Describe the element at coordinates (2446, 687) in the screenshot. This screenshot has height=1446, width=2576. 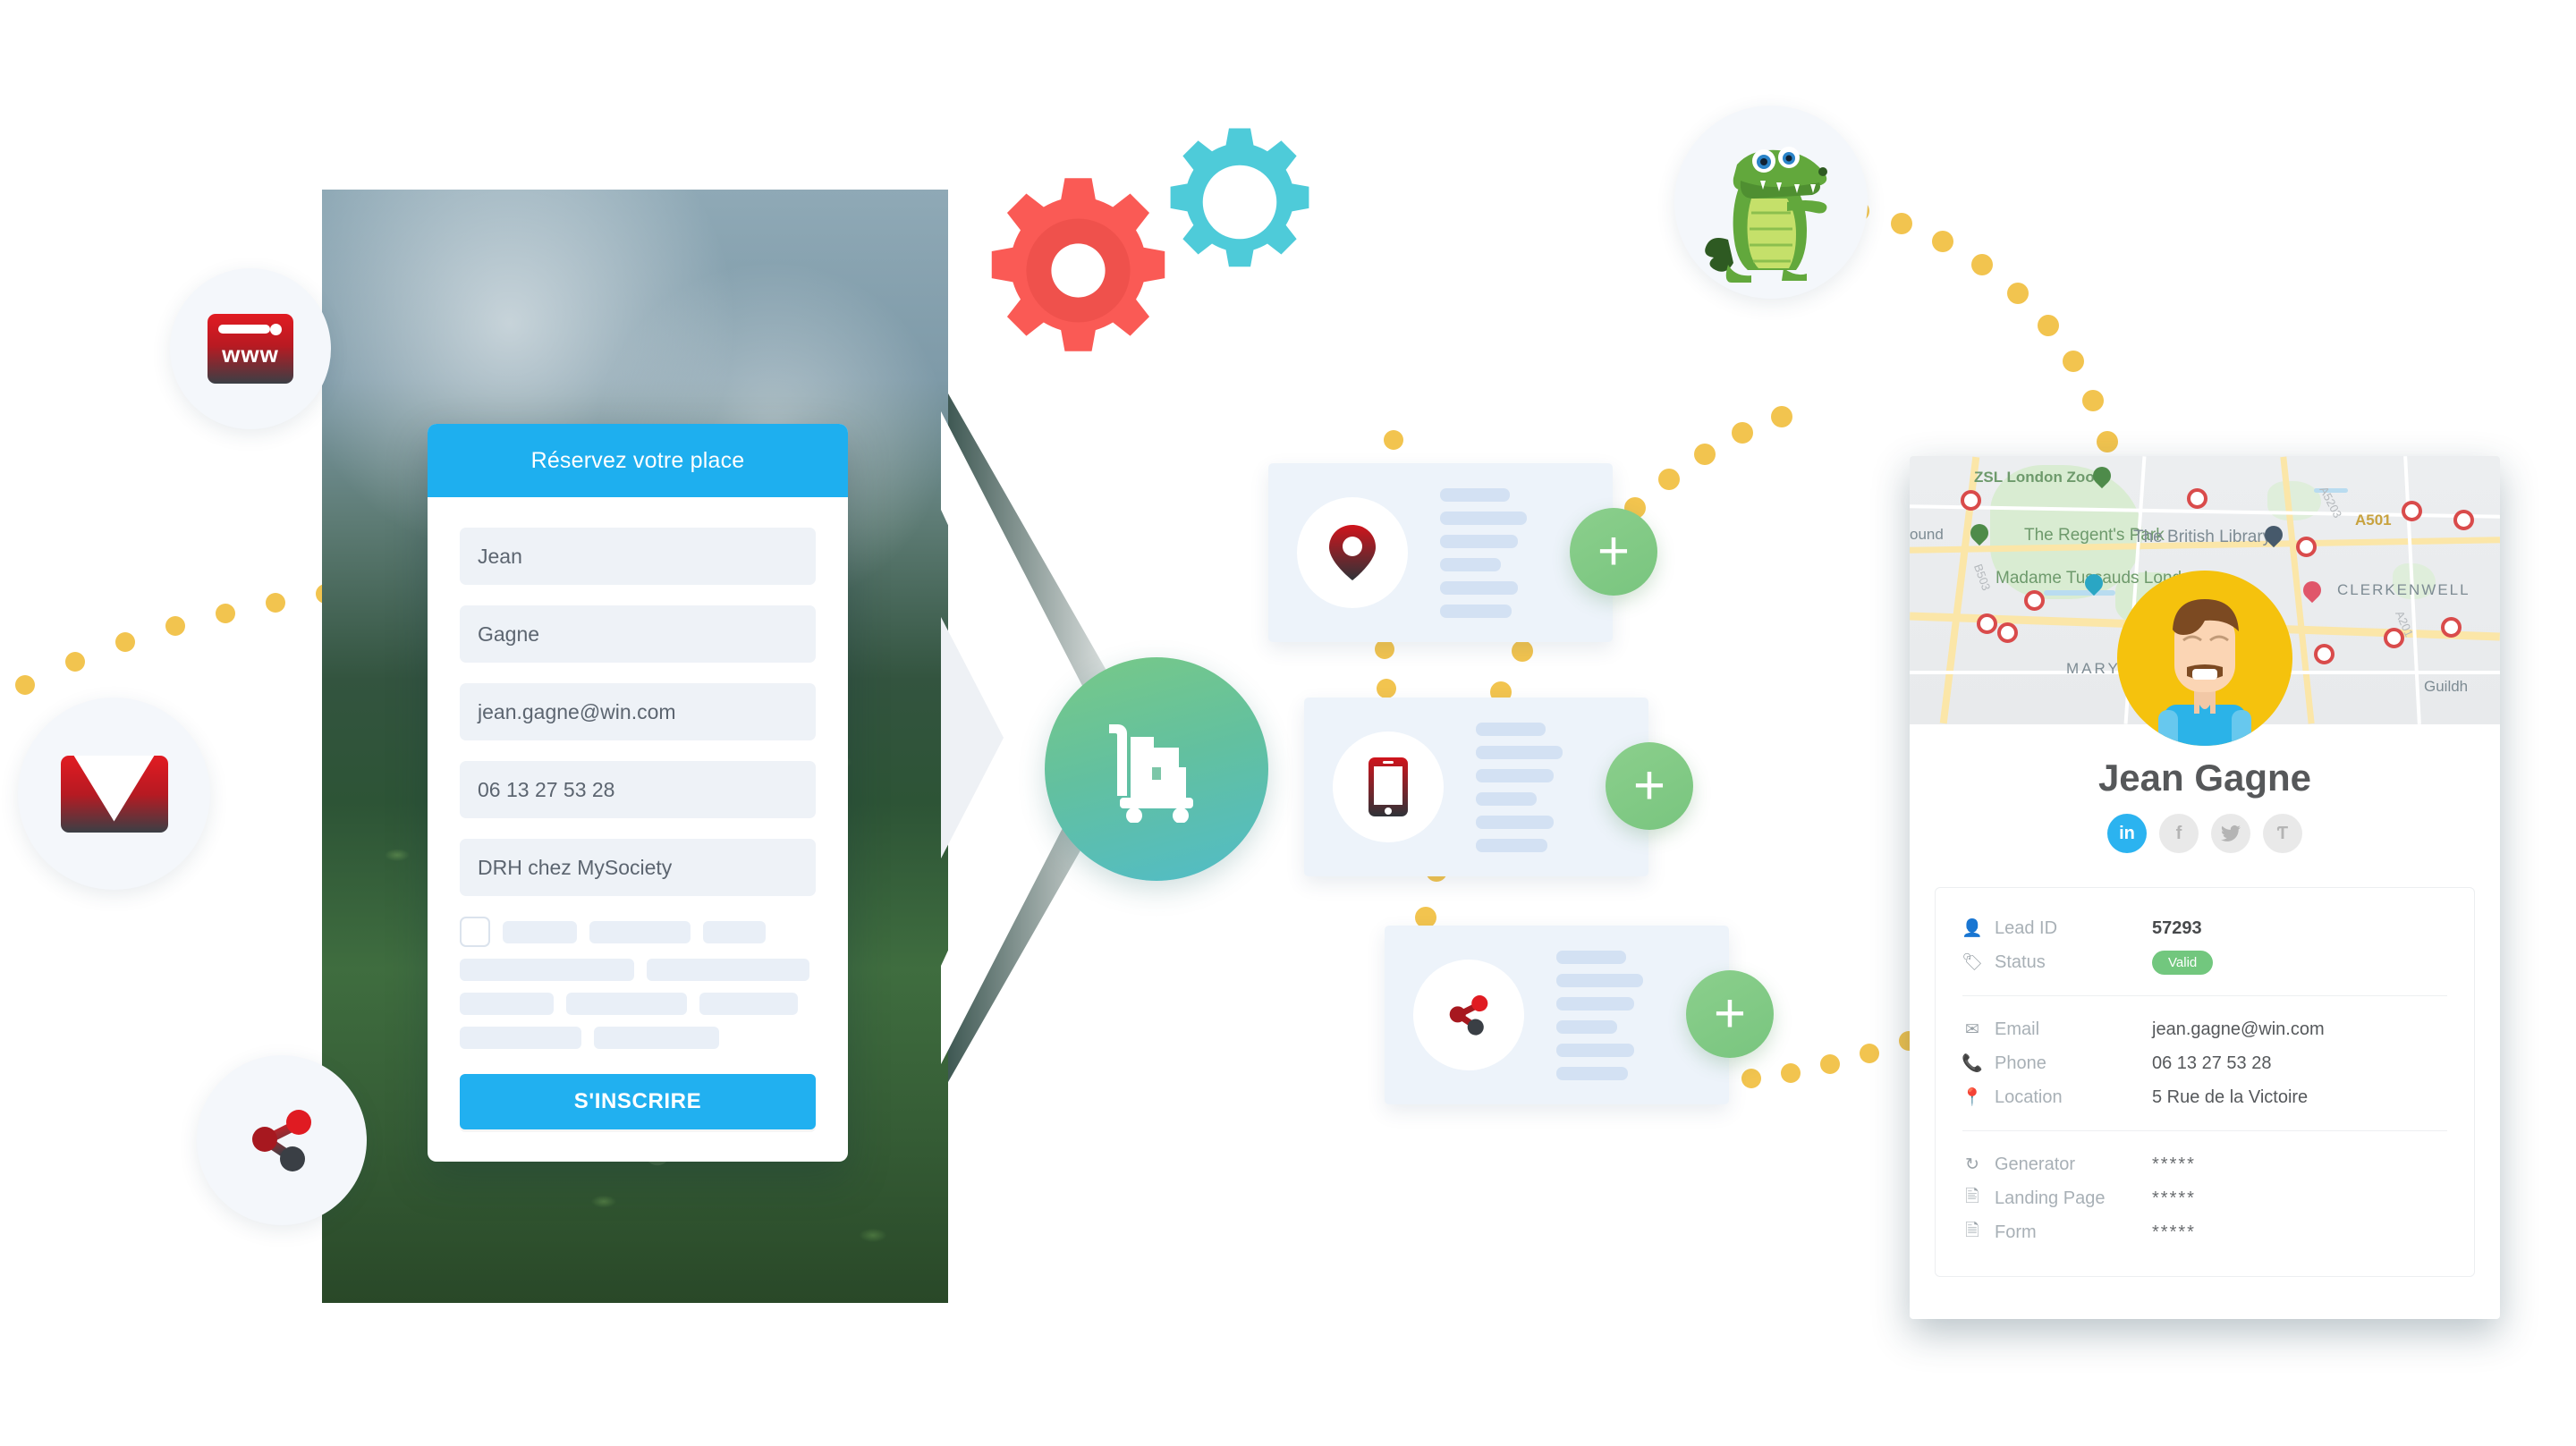
I see `map-label: Guildh` at that location.